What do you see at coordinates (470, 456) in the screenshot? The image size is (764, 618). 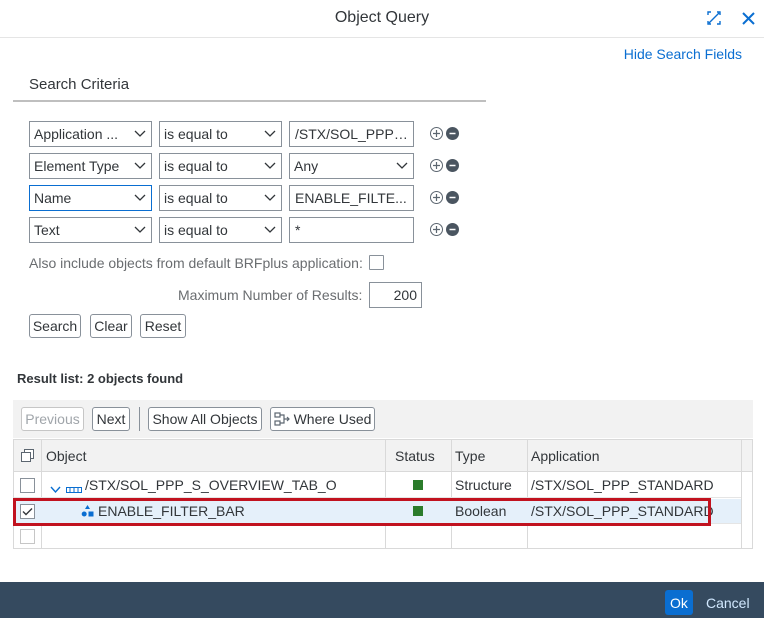 I see `column-header-type: Type` at bounding box center [470, 456].